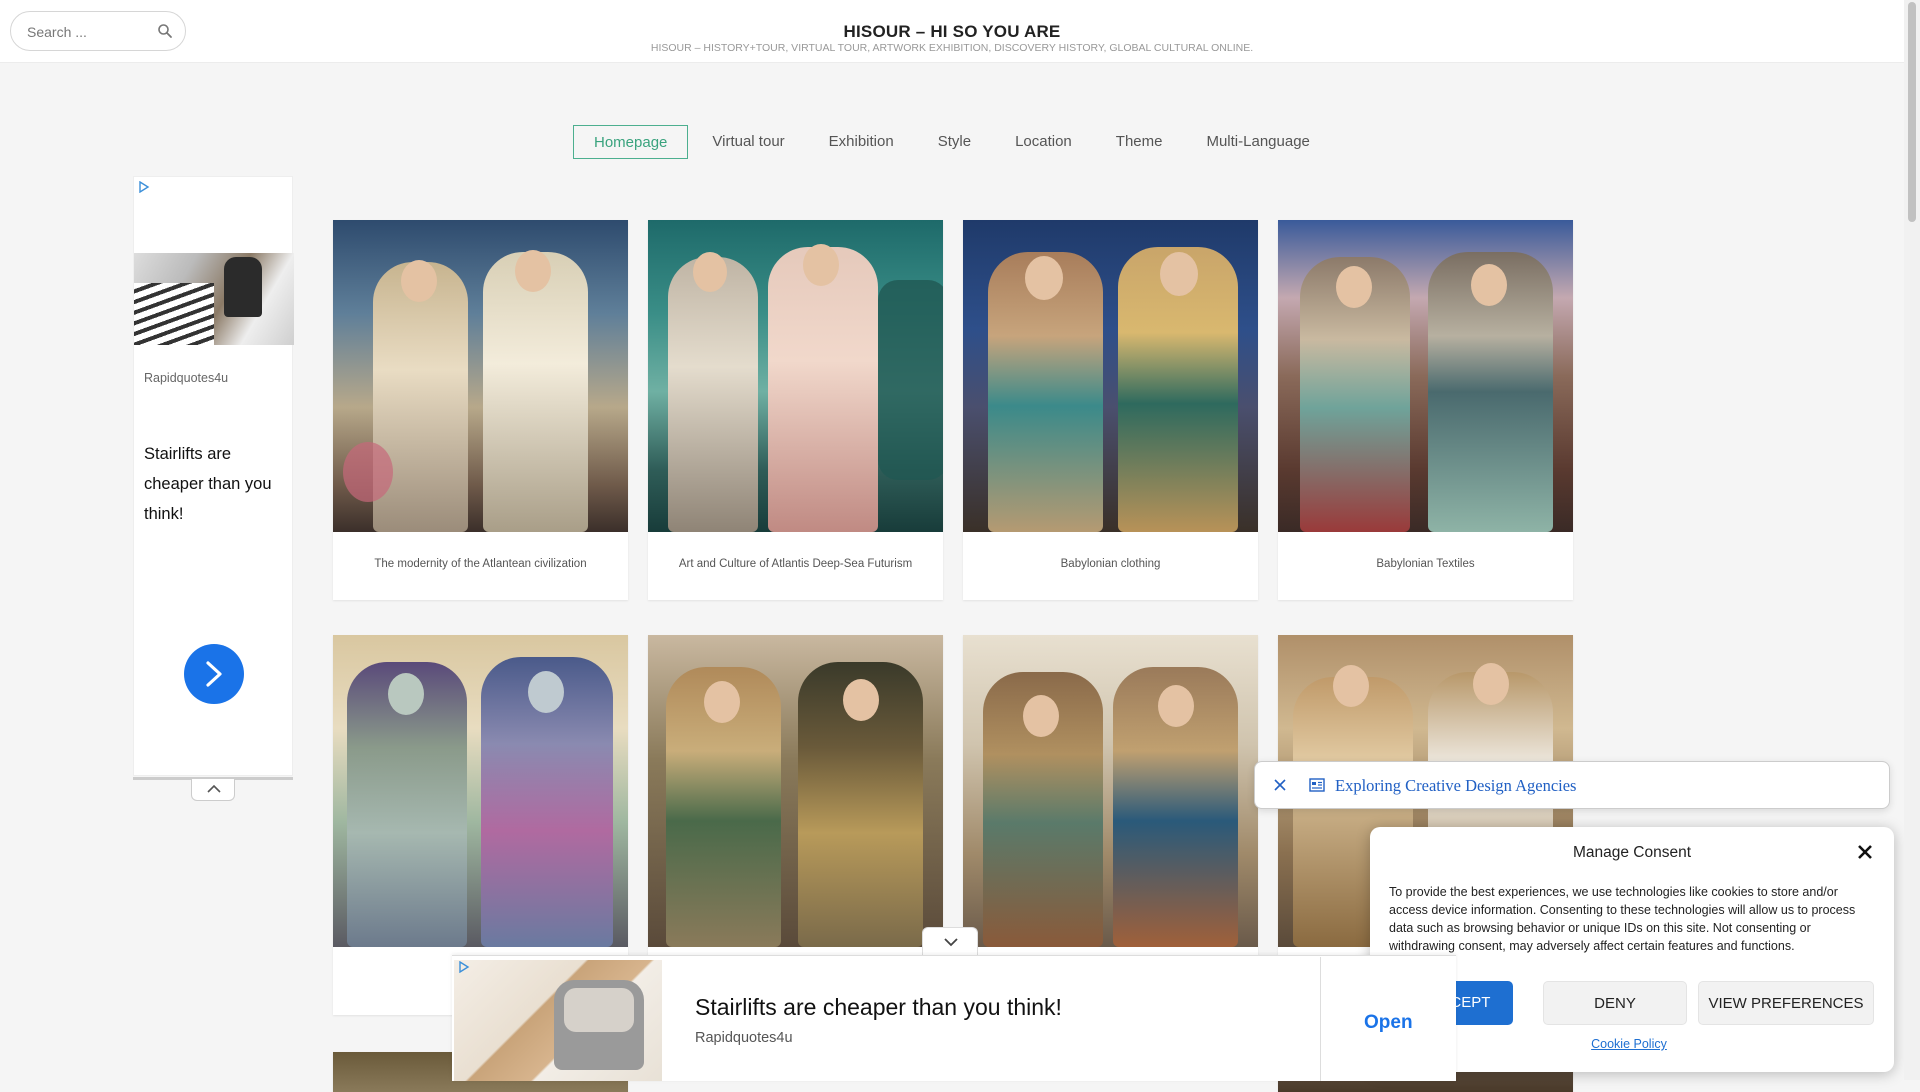 Image resolution: width=1920 pixels, height=1092 pixels. What do you see at coordinates (631, 142) in the screenshot?
I see `nav-homepage: Homepage` at bounding box center [631, 142].